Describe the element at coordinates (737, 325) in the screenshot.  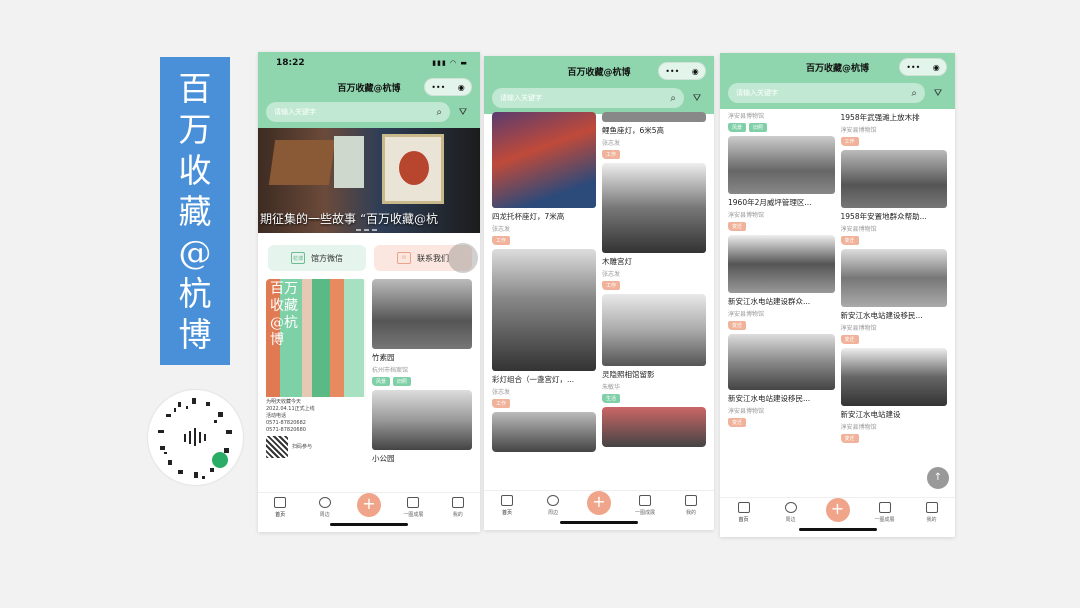
I see `tag-badge: 变迁` at that location.